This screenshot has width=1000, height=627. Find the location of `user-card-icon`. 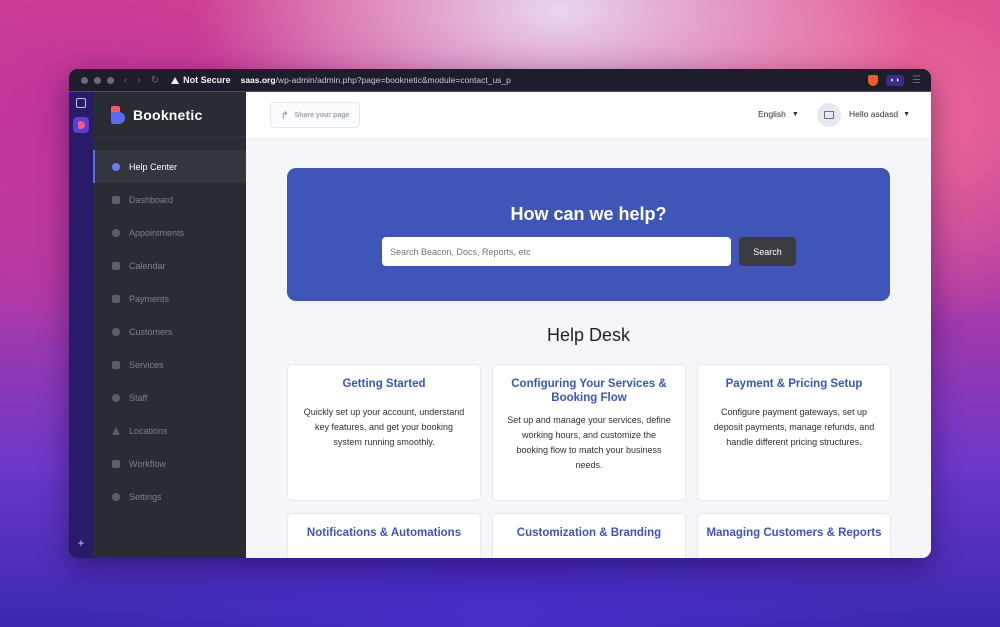

user-card-icon is located at coordinates (829, 115).